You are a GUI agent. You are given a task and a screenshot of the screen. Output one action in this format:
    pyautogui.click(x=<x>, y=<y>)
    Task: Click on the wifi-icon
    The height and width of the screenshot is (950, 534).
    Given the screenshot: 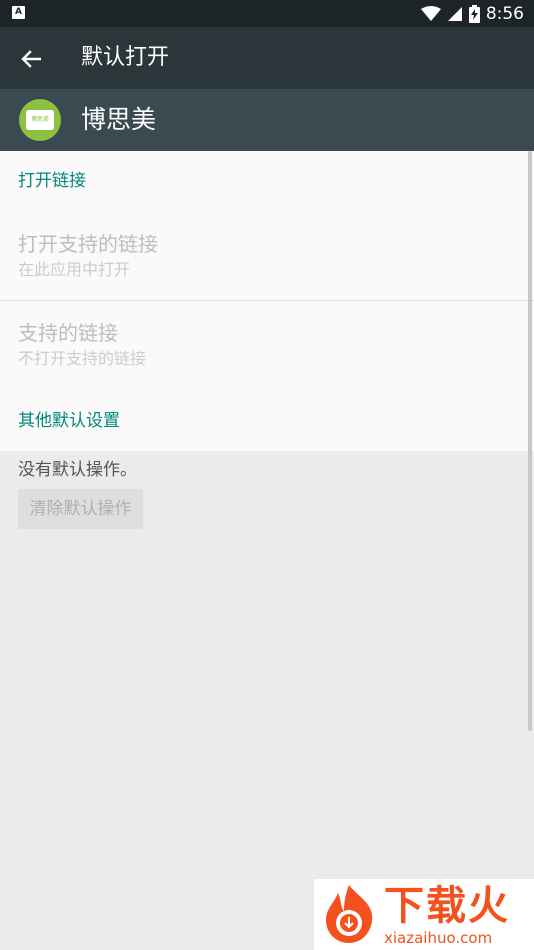 What is the action you would take?
    pyautogui.click(x=430, y=13)
    